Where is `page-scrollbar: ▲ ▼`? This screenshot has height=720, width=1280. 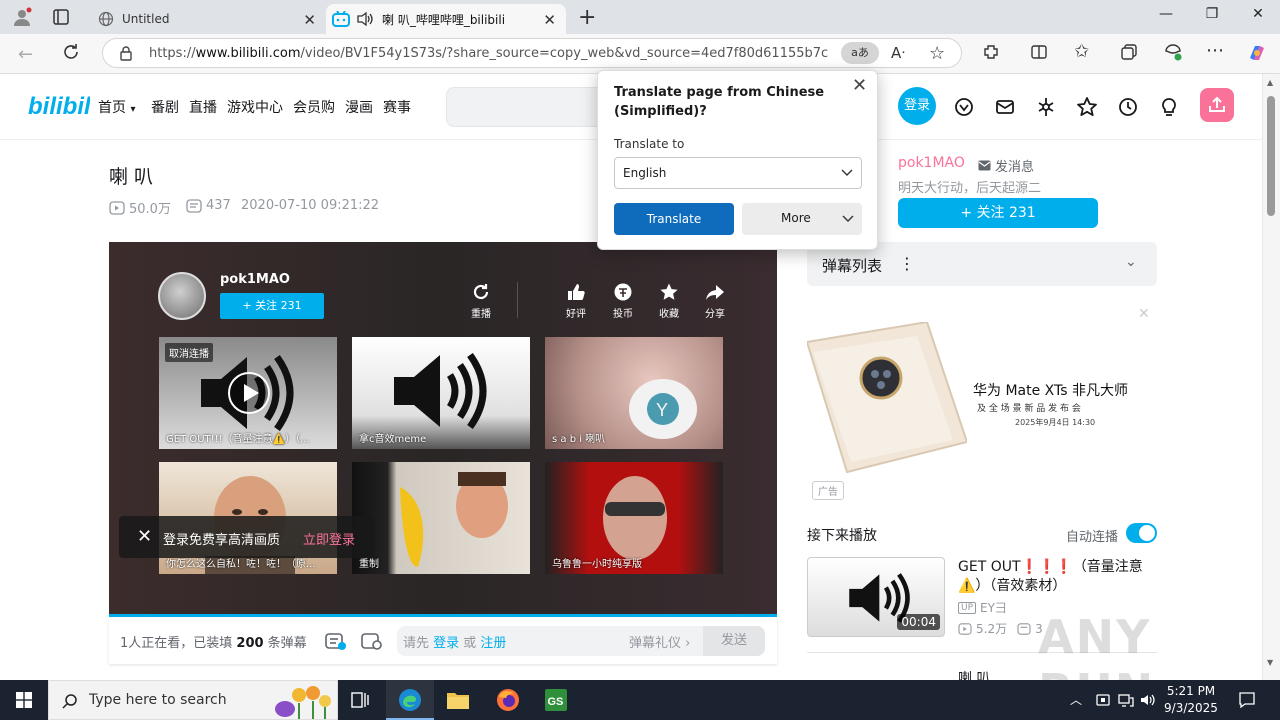
page-scrollbar: ▲ ▼ is located at coordinates (1271, 377).